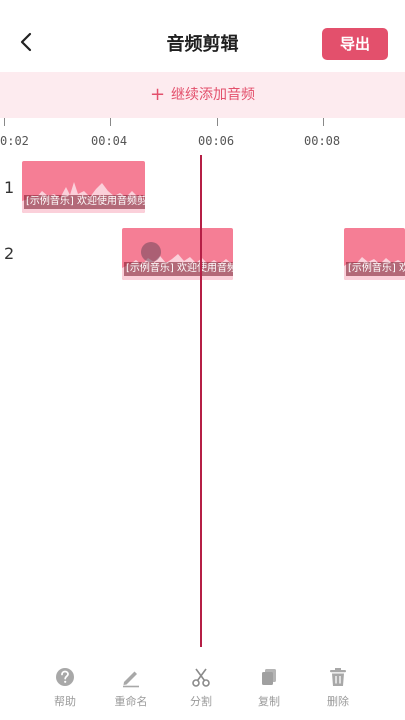 This screenshot has height=720, width=405. What do you see at coordinates (201, 401) in the screenshot?
I see `playhead` at bounding box center [201, 401].